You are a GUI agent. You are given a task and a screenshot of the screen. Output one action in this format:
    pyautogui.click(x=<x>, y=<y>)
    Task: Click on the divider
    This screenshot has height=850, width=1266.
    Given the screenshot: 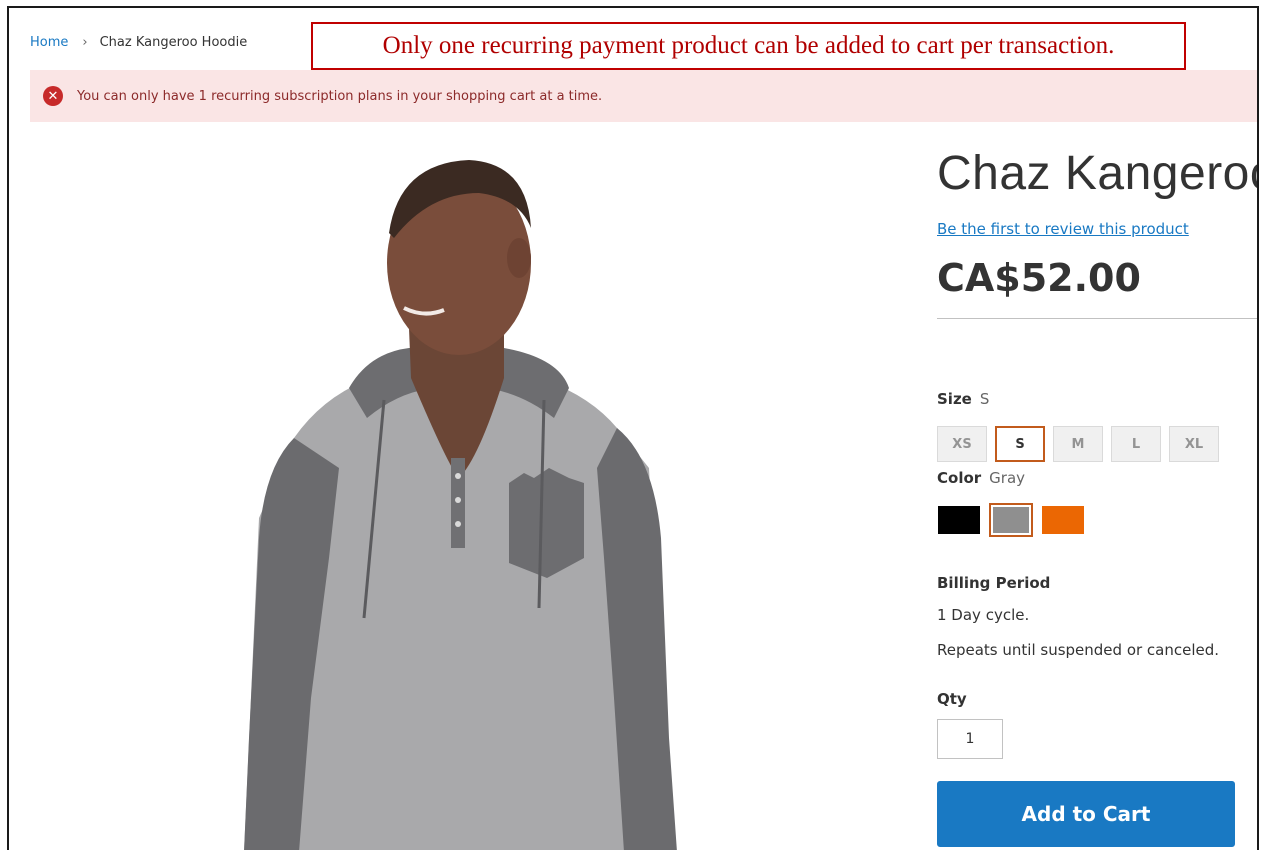 What is the action you would take?
    pyautogui.click(x=1097, y=318)
    